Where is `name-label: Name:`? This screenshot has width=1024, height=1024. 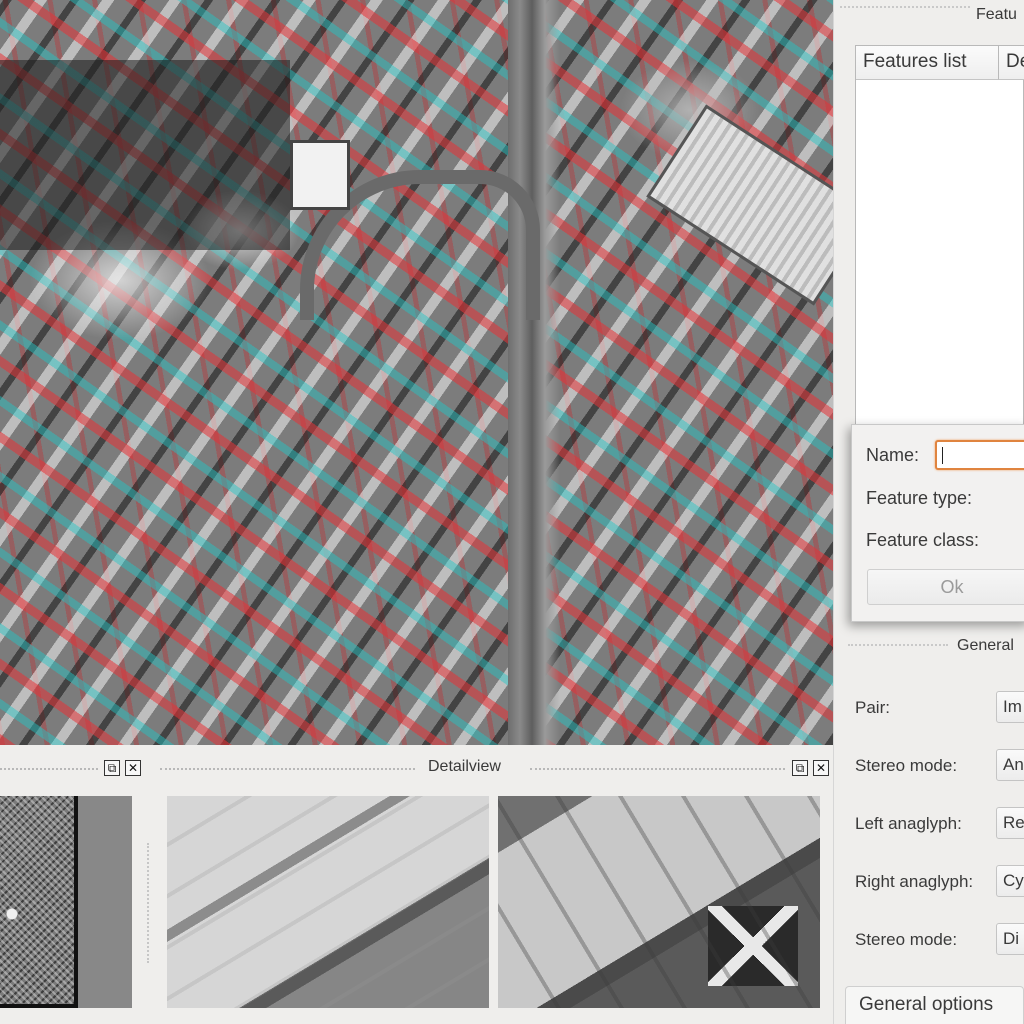 name-label: Name: is located at coordinates (893, 455).